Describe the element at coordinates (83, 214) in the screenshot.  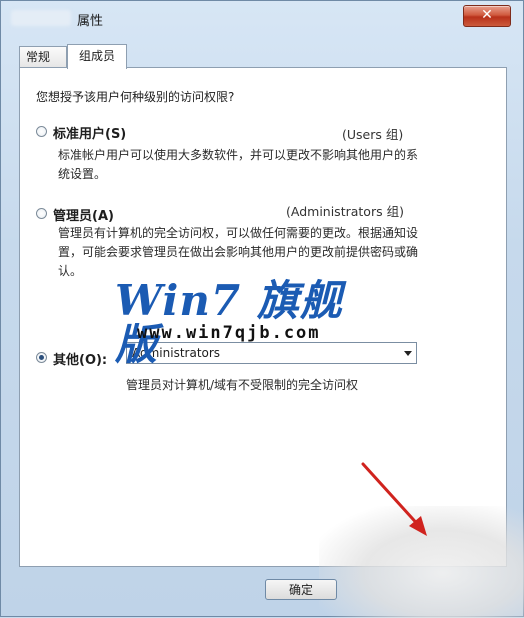
I see `administrator-label: 管理员(A)` at that location.